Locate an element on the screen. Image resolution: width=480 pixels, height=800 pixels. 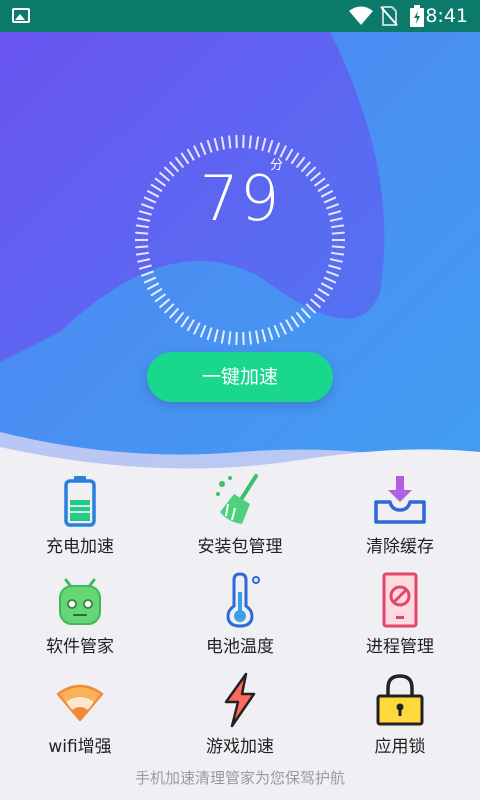
feature-process-manager: 进程管理 is located at coordinates (400, 614).